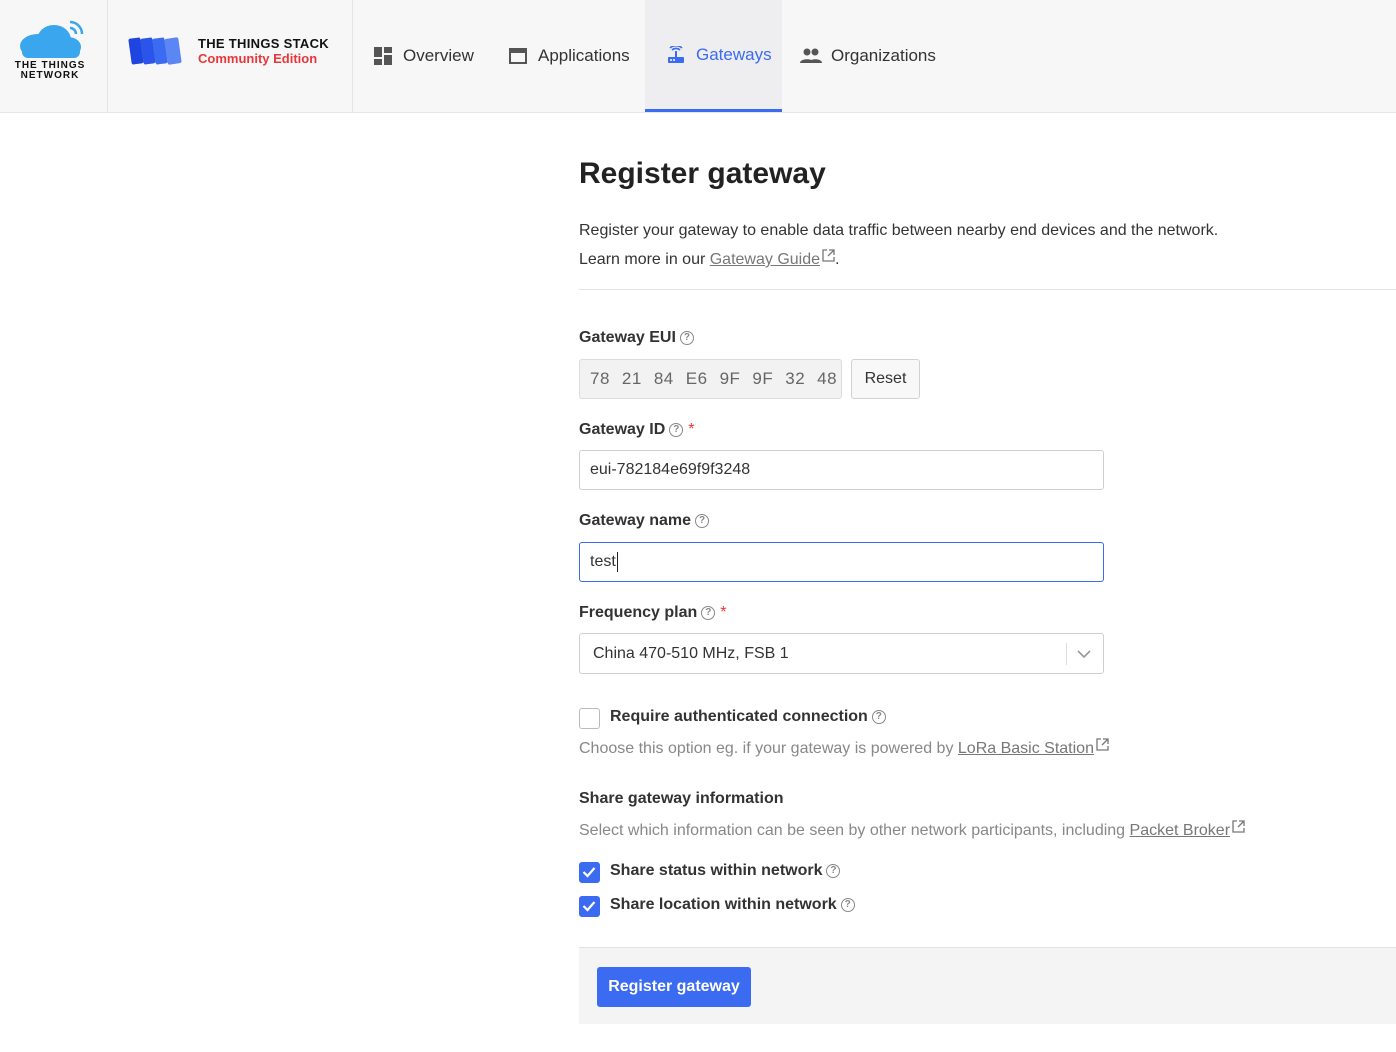 This screenshot has width=1396, height=1052. What do you see at coordinates (263, 43) in the screenshot?
I see `stack-title: THE THINGS STACK` at bounding box center [263, 43].